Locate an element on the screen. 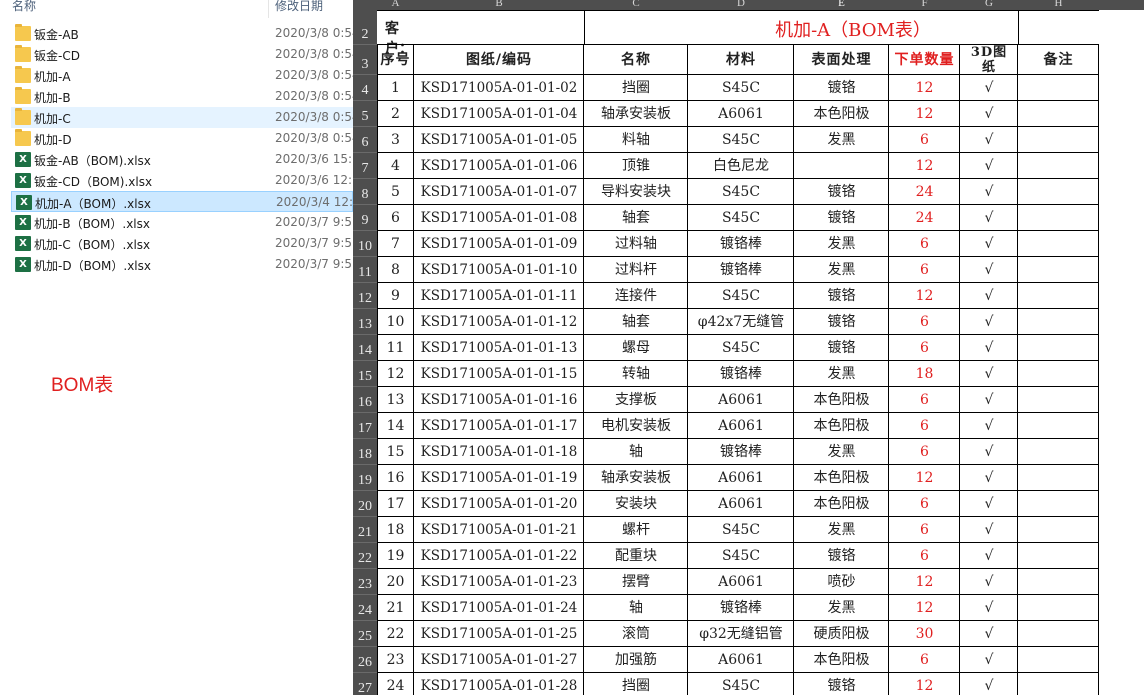  row-header-3: 3 is located at coordinates (365, 65).